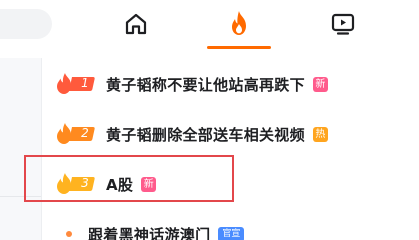  I want to click on hot-list-item: 1 黄子韬称不要让他站高再跌下 新, so click(192, 84).